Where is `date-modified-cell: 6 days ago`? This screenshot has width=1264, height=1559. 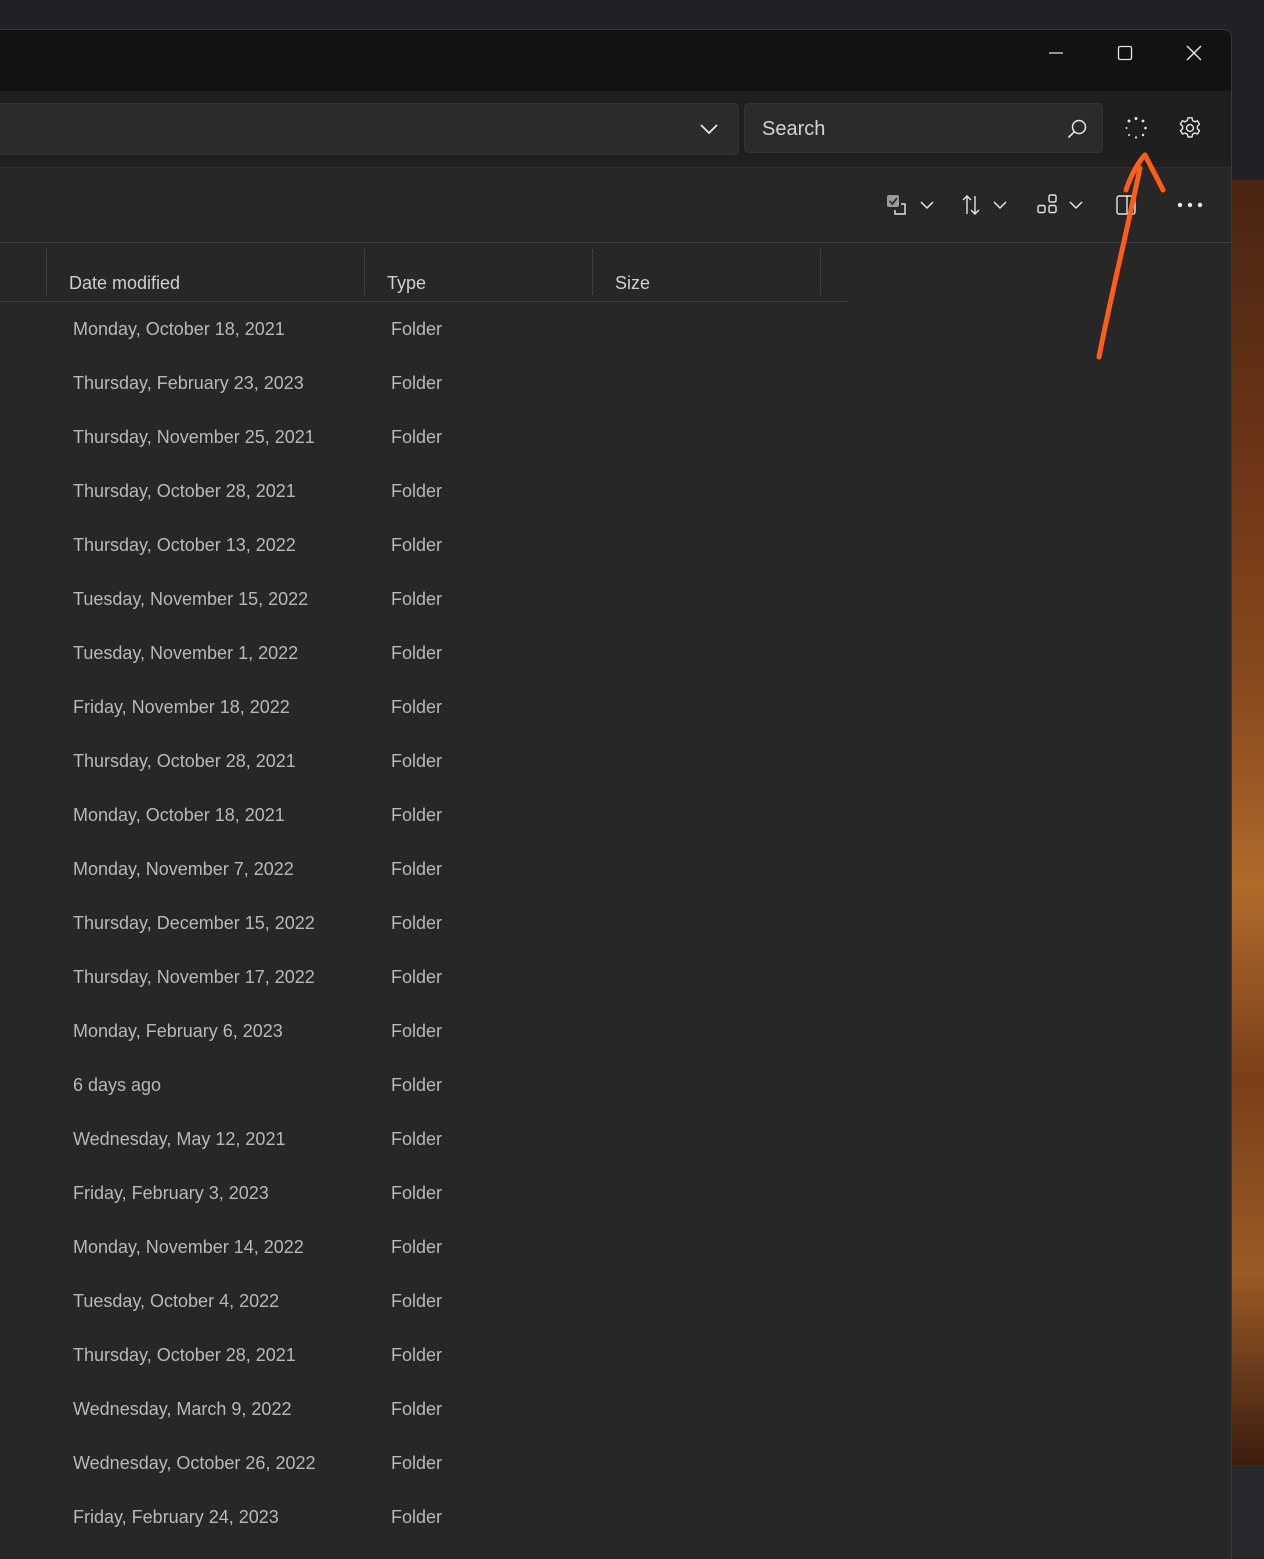
date-modified-cell: 6 days ago is located at coordinates (117, 1085).